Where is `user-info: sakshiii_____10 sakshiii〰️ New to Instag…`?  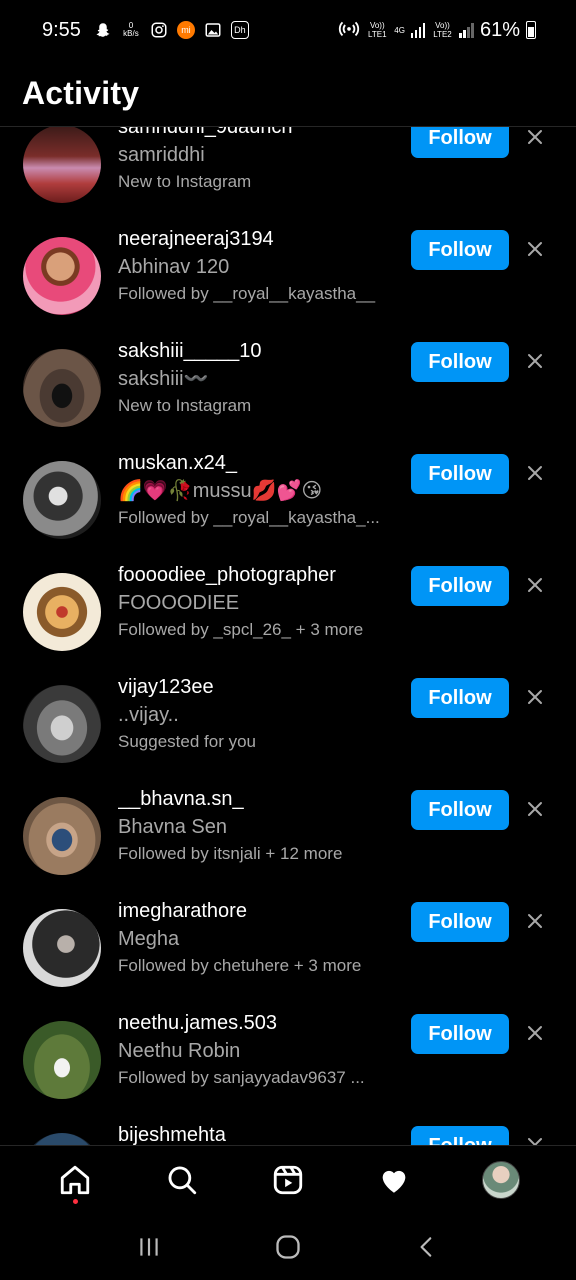
user-info: sakshiii_____10 sakshiii〰️ New to Instag… is located at coordinates (260, 378).